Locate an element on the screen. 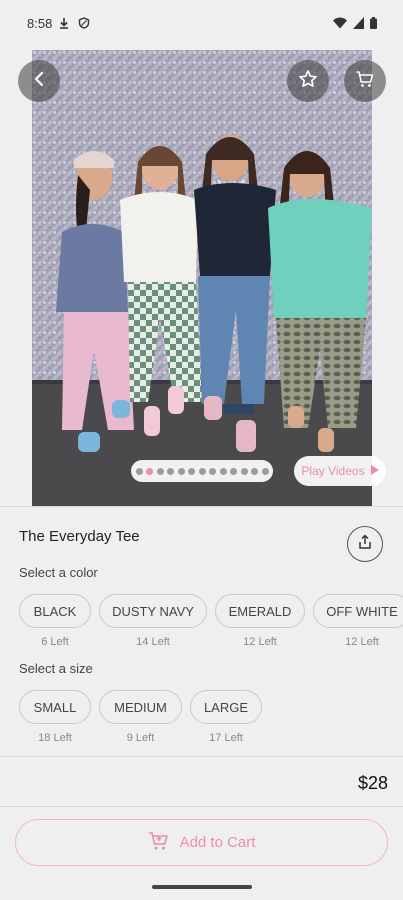 This screenshot has height=900, width=403. gallery-divider is located at coordinates (201, 506).